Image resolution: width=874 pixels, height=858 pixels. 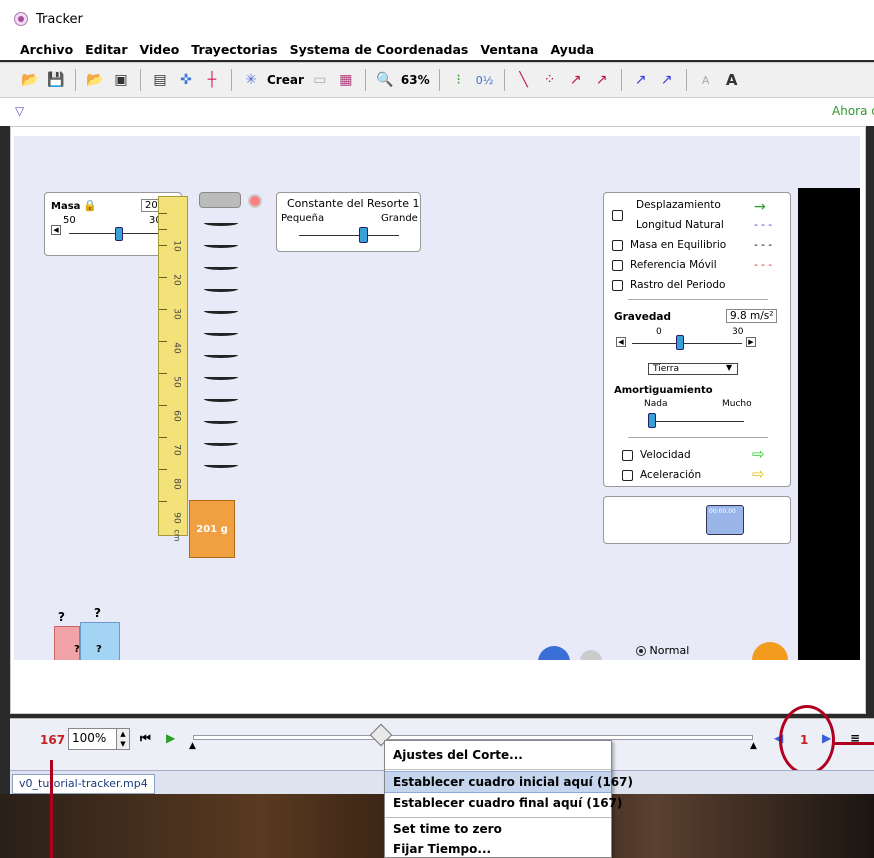 What do you see at coordinates (415, 80) in the screenshot?
I see `zoom-level: 63%` at bounding box center [415, 80].